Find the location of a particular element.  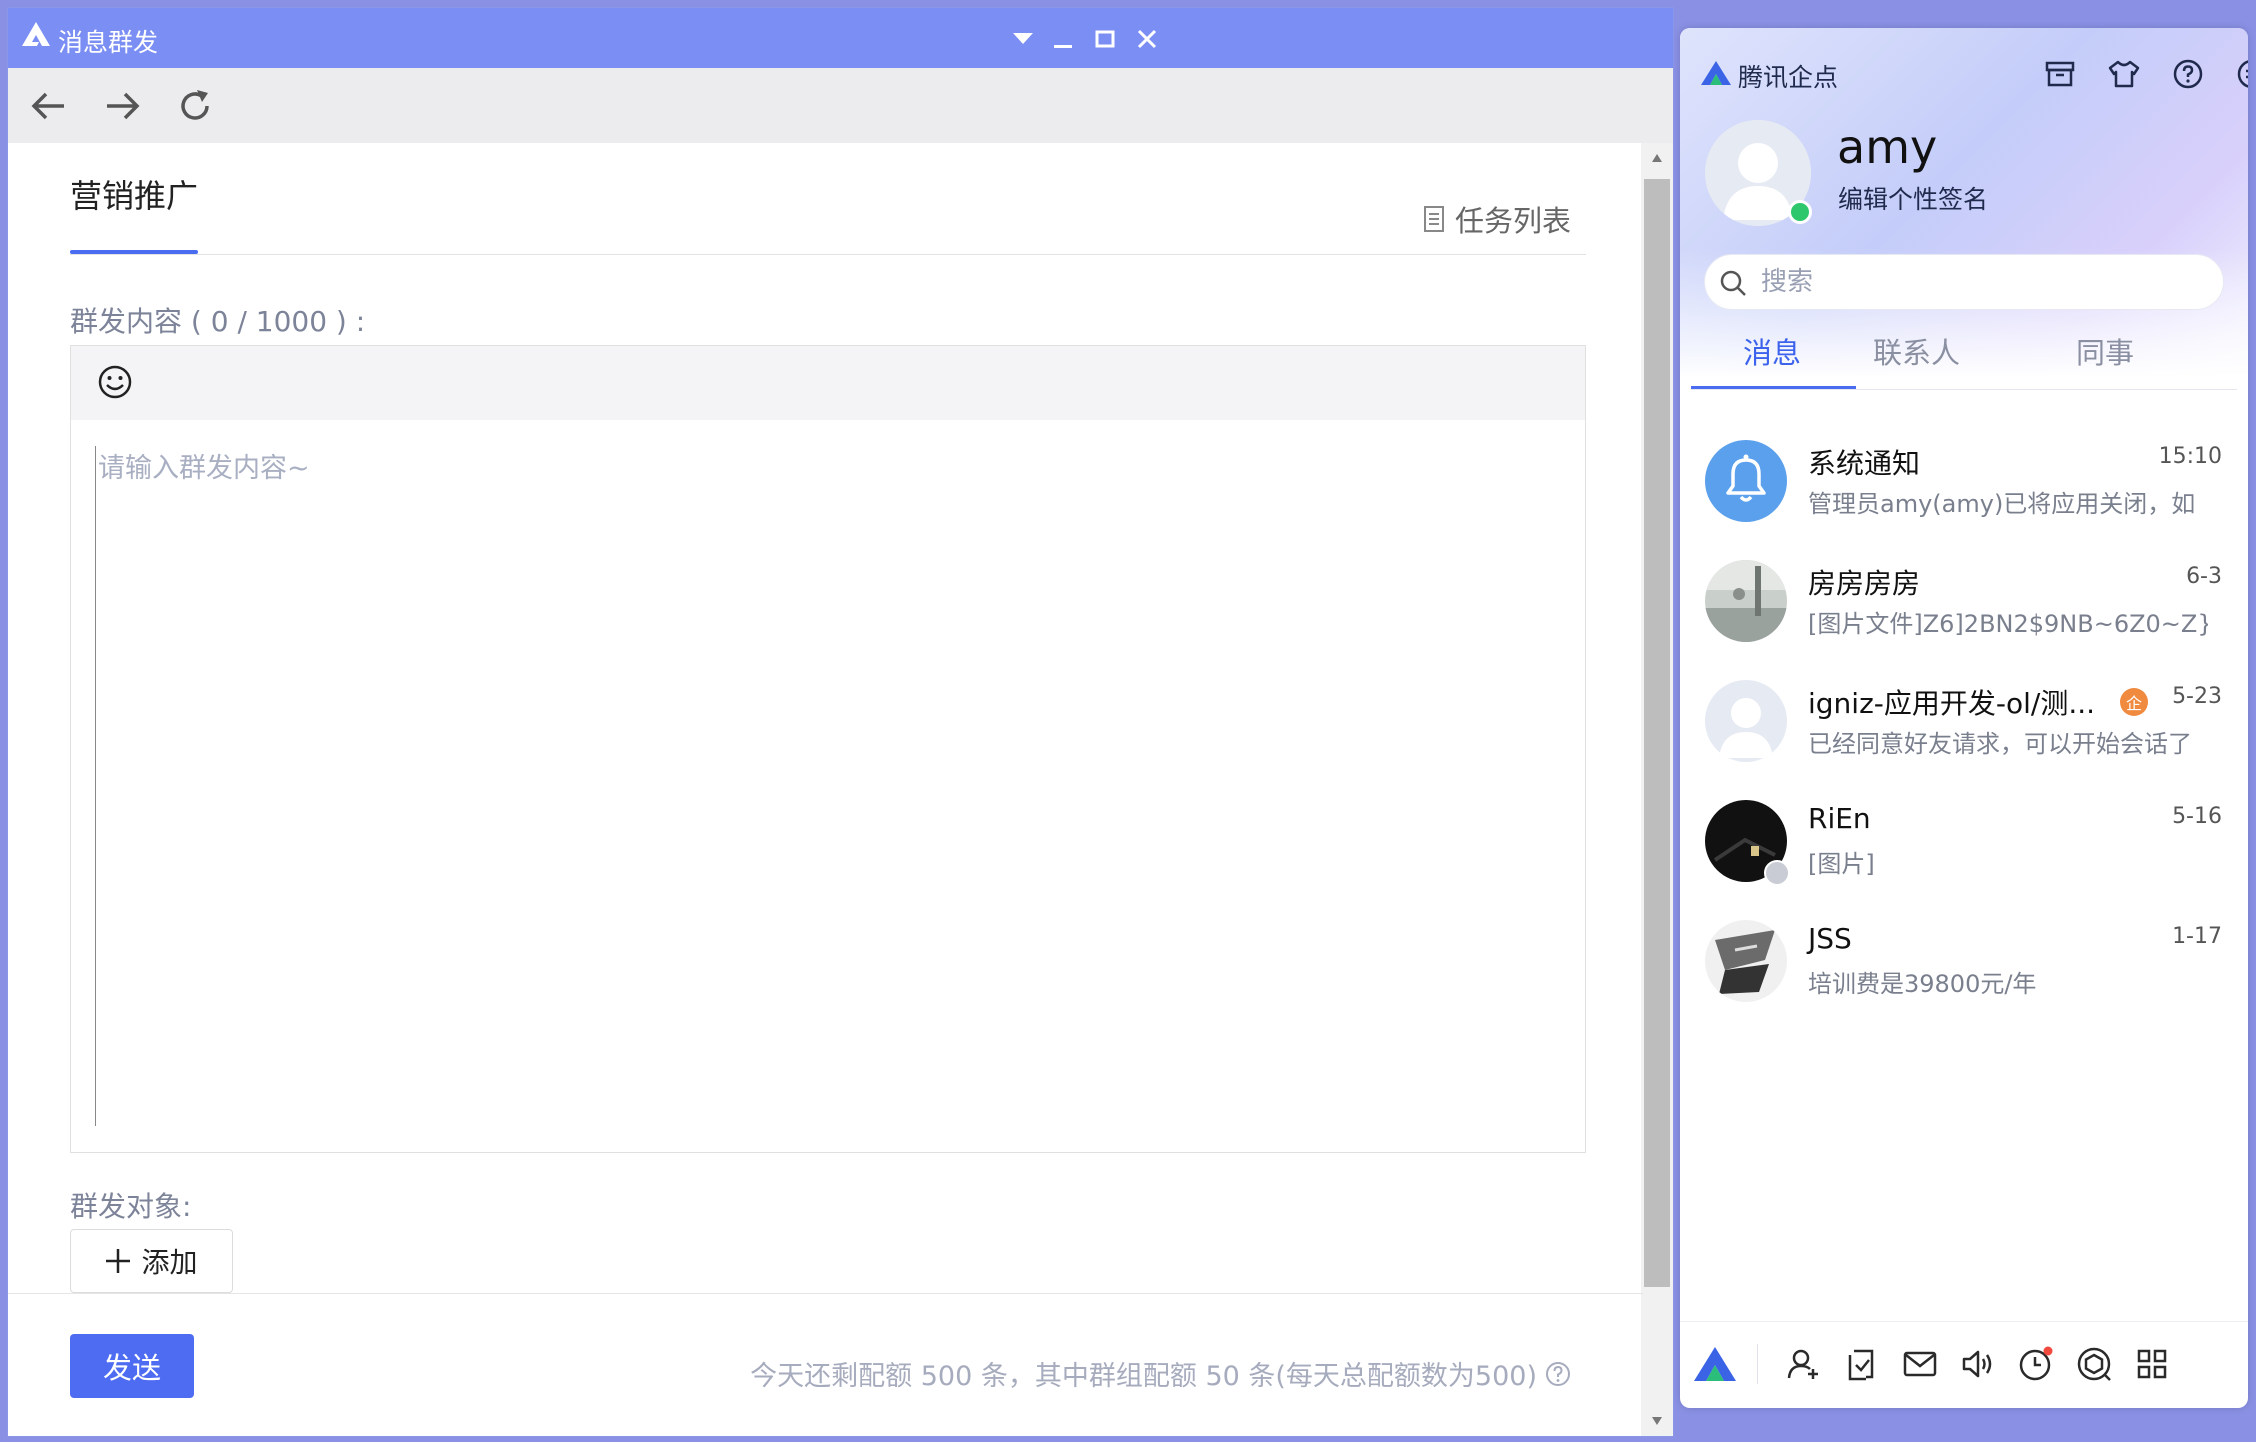

target-label: 群发对象: is located at coordinates (131, 1206).